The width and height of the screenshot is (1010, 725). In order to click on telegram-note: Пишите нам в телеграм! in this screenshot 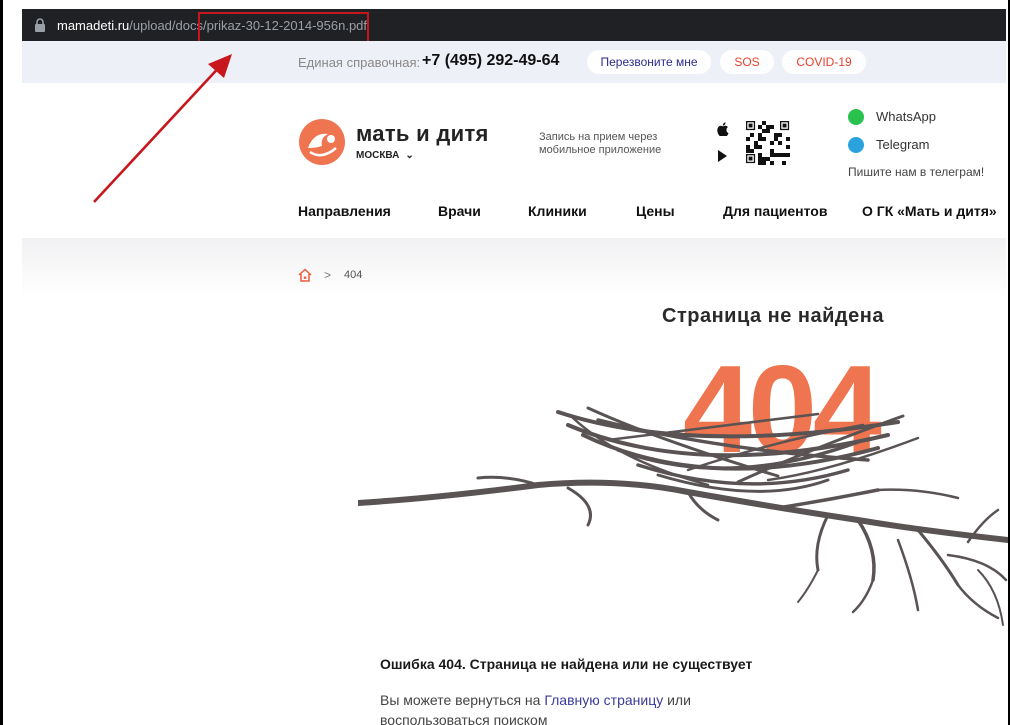, I will do `click(916, 172)`.